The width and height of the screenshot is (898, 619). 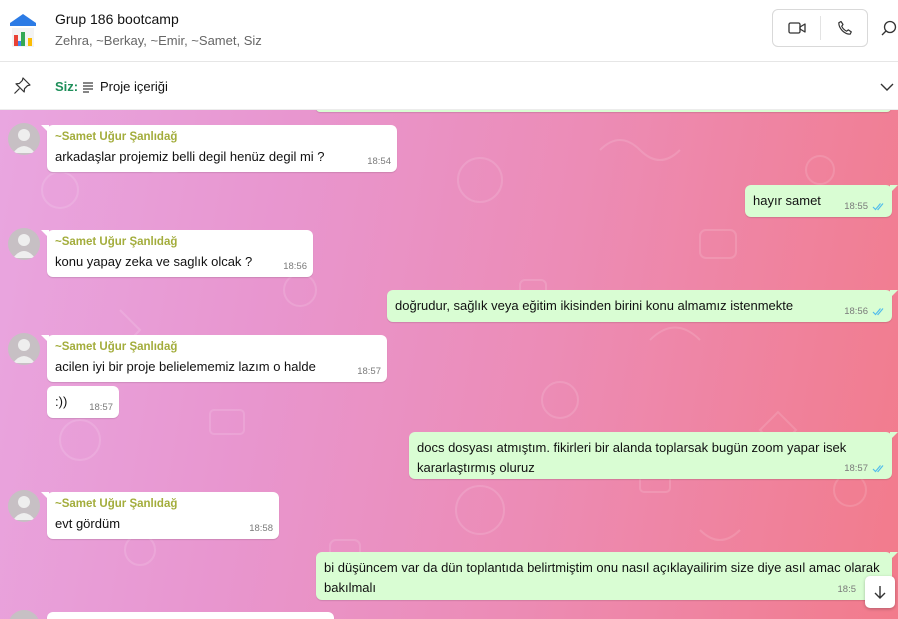 What do you see at coordinates (190, 615) in the screenshot?
I see `message-bubble-incoming-partial` at bounding box center [190, 615].